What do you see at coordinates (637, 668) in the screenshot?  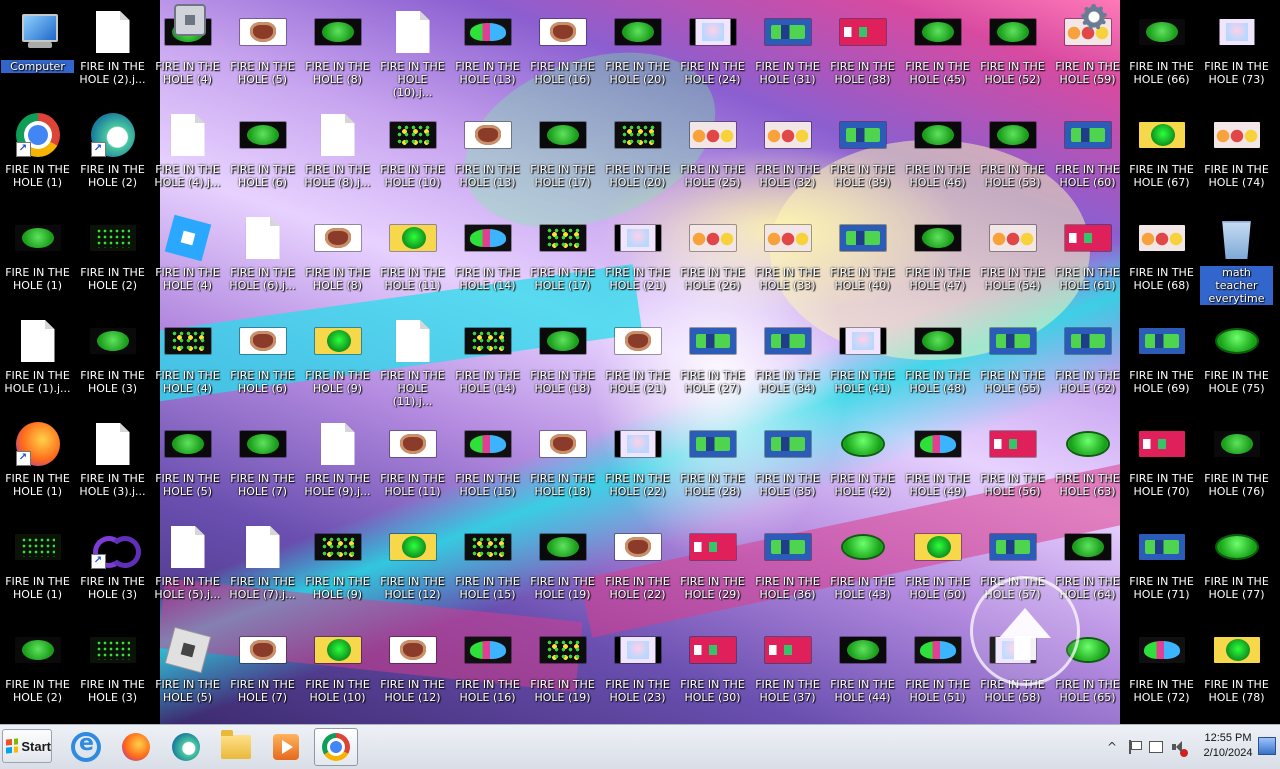 I see `desktop-icon: FIRE IN THE HOLE (23)` at bounding box center [637, 668].